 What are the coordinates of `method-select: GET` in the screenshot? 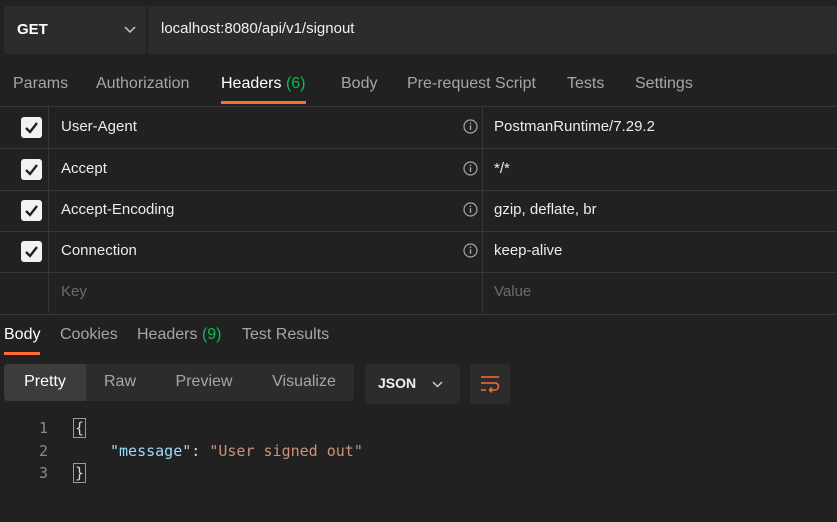 It's located at (75, 30).